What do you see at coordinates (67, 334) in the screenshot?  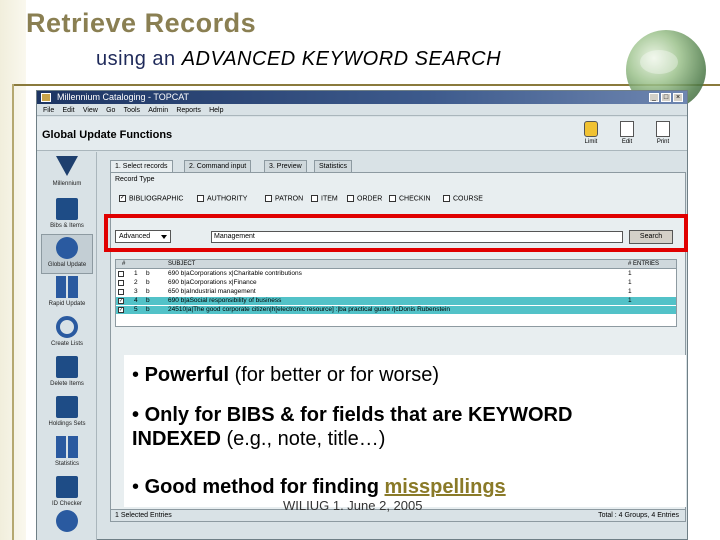 I see `sidebar-item-create-lists: Create Lists` at bounding box center [67, 334].